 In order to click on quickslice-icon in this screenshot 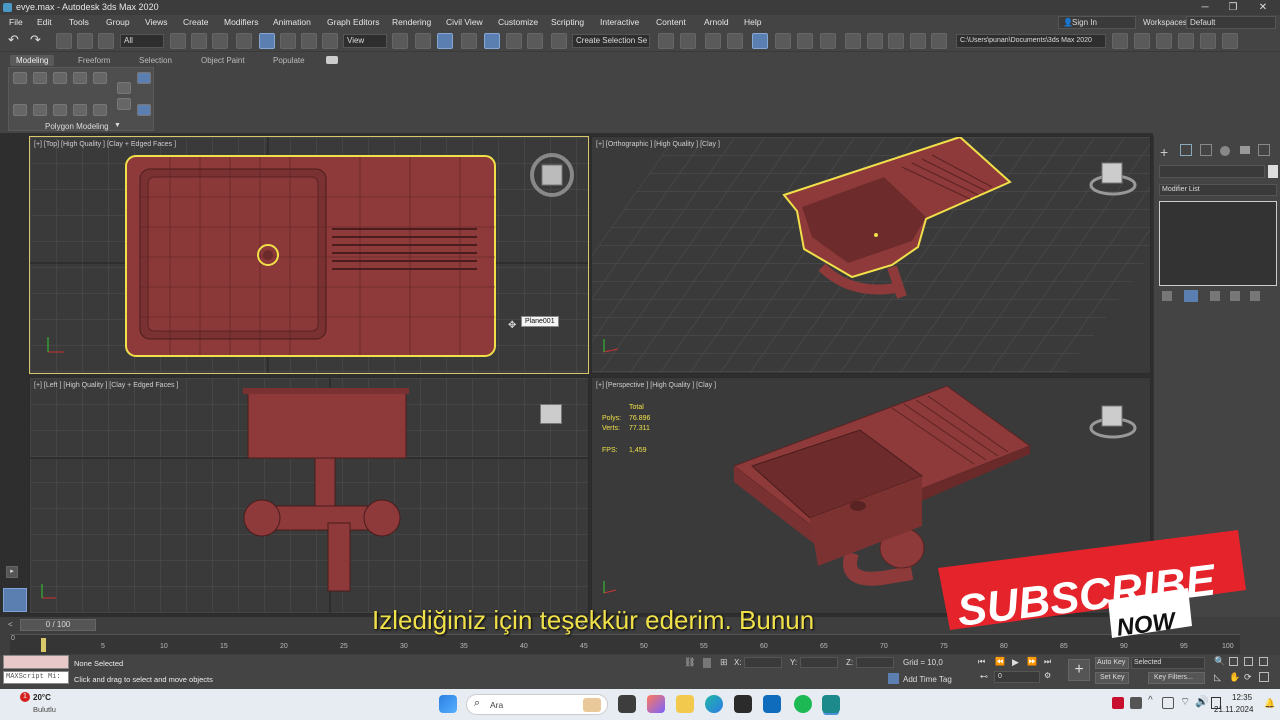, I will do `click(80, 110)`.